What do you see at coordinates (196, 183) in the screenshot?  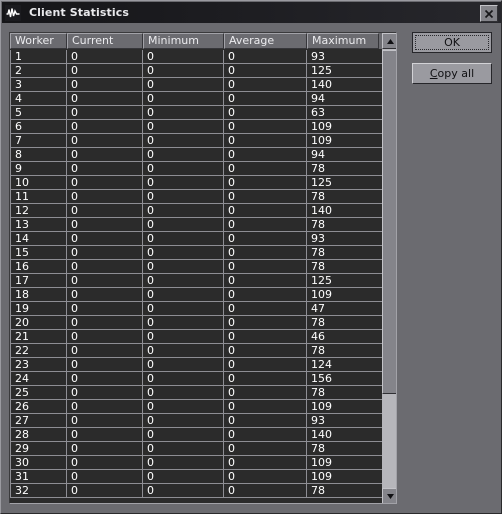 I see `table-row: 10 0 0 0 125` at bounding box center [196, 183].